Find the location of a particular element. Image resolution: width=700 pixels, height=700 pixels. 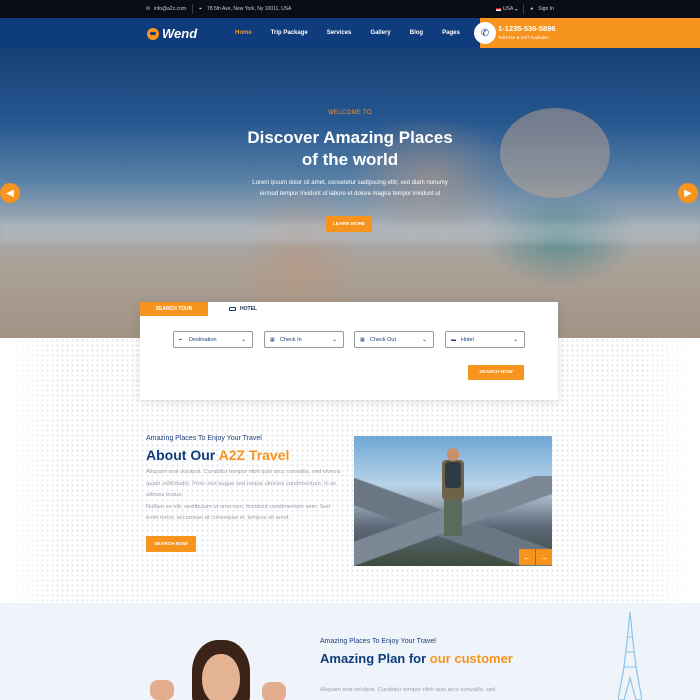

nav-item-services: Services is located at coordinates (339, 33).